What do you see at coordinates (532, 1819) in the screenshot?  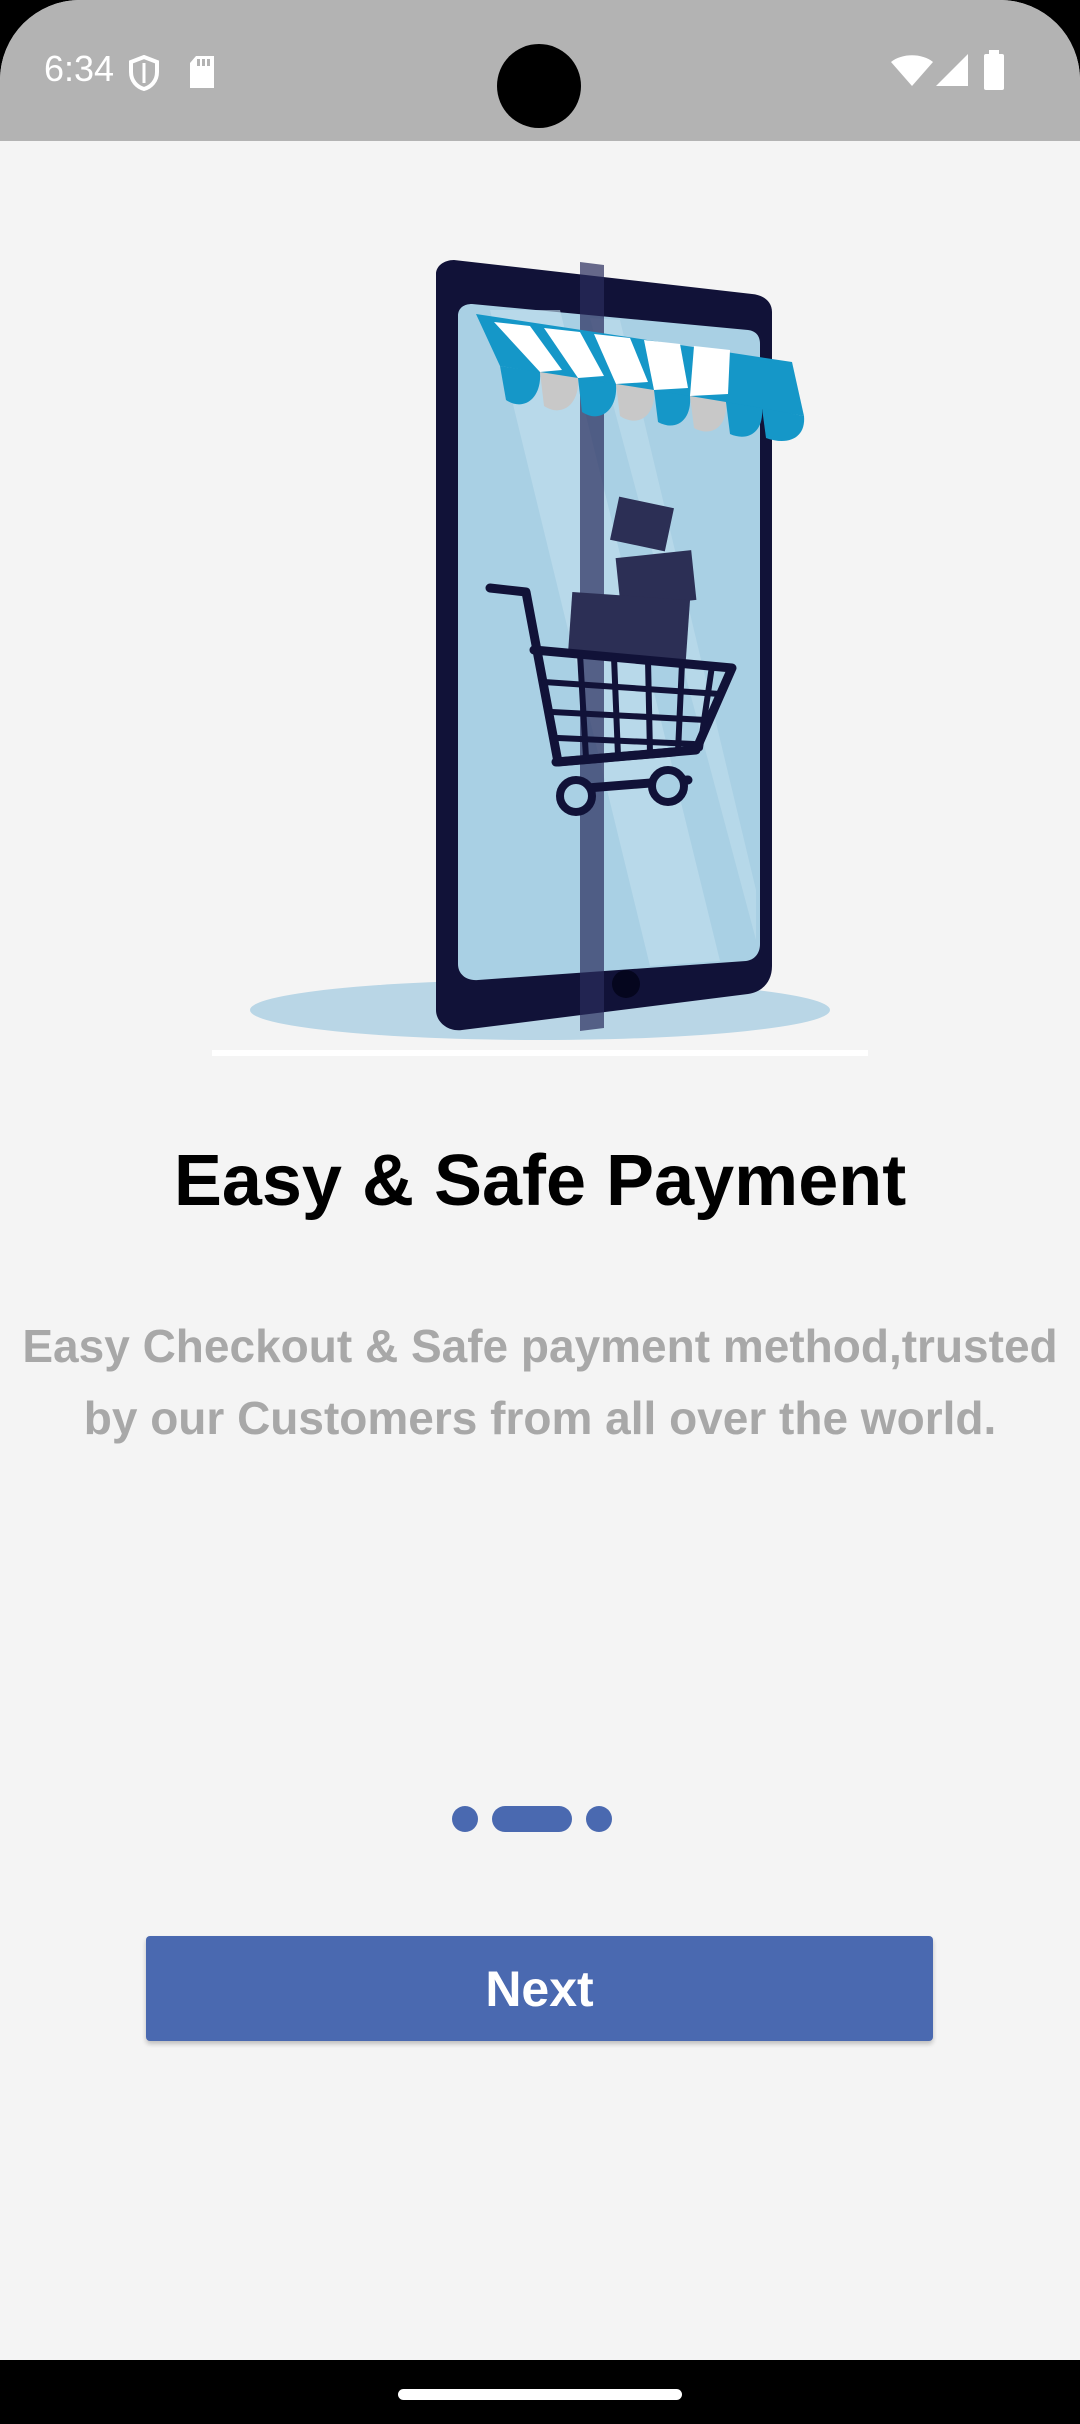 I see `page-dot-active` at bounding box center [532, 1819].